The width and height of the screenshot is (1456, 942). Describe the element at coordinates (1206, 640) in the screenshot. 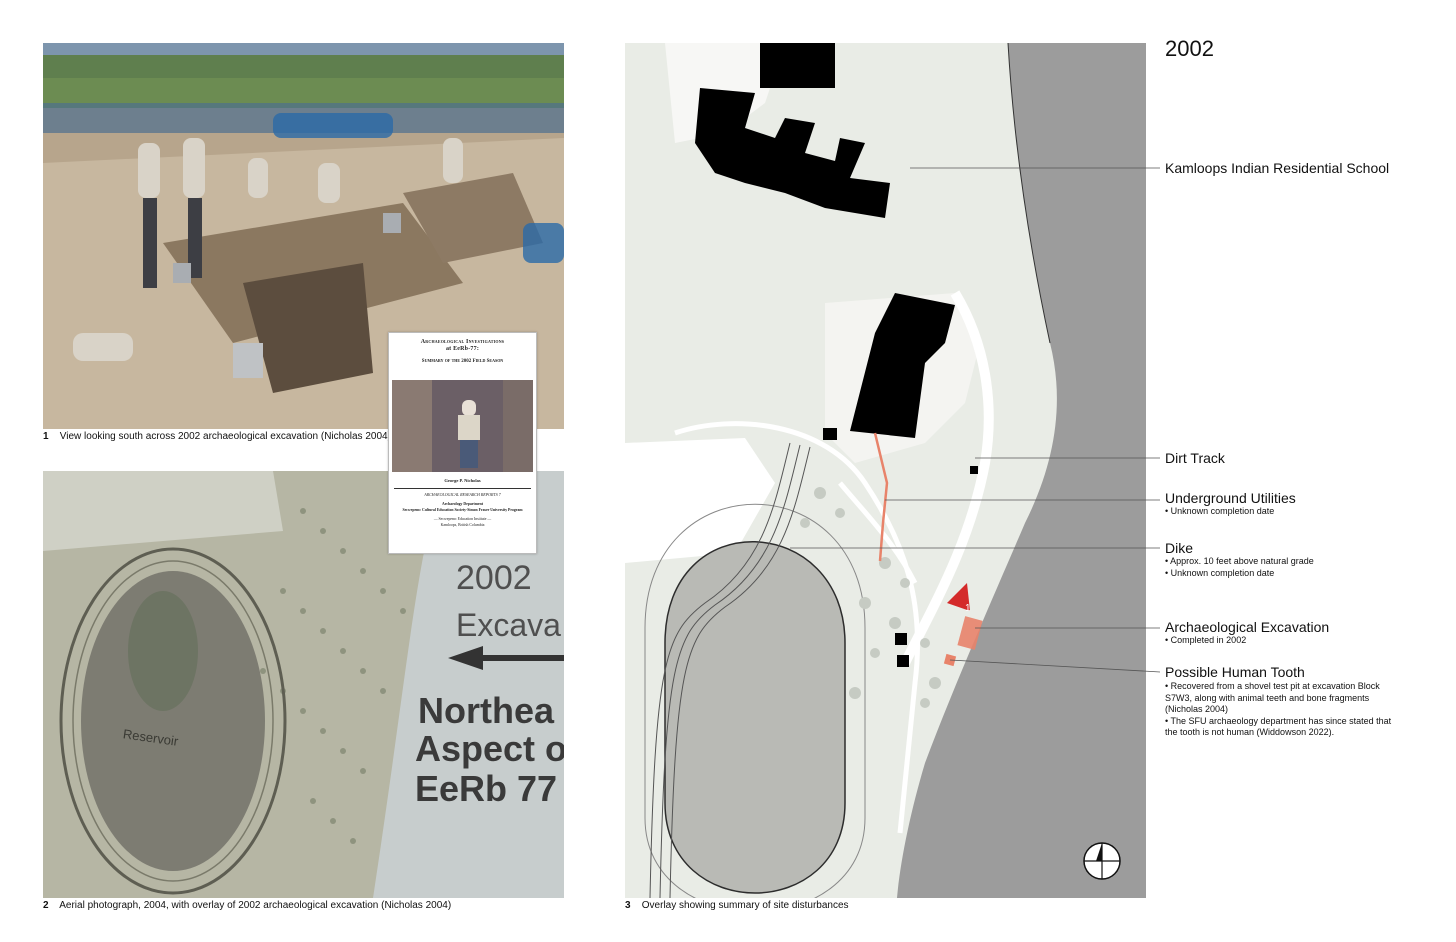

I see `excavation-note-1: • Completed in 2002` at that location.